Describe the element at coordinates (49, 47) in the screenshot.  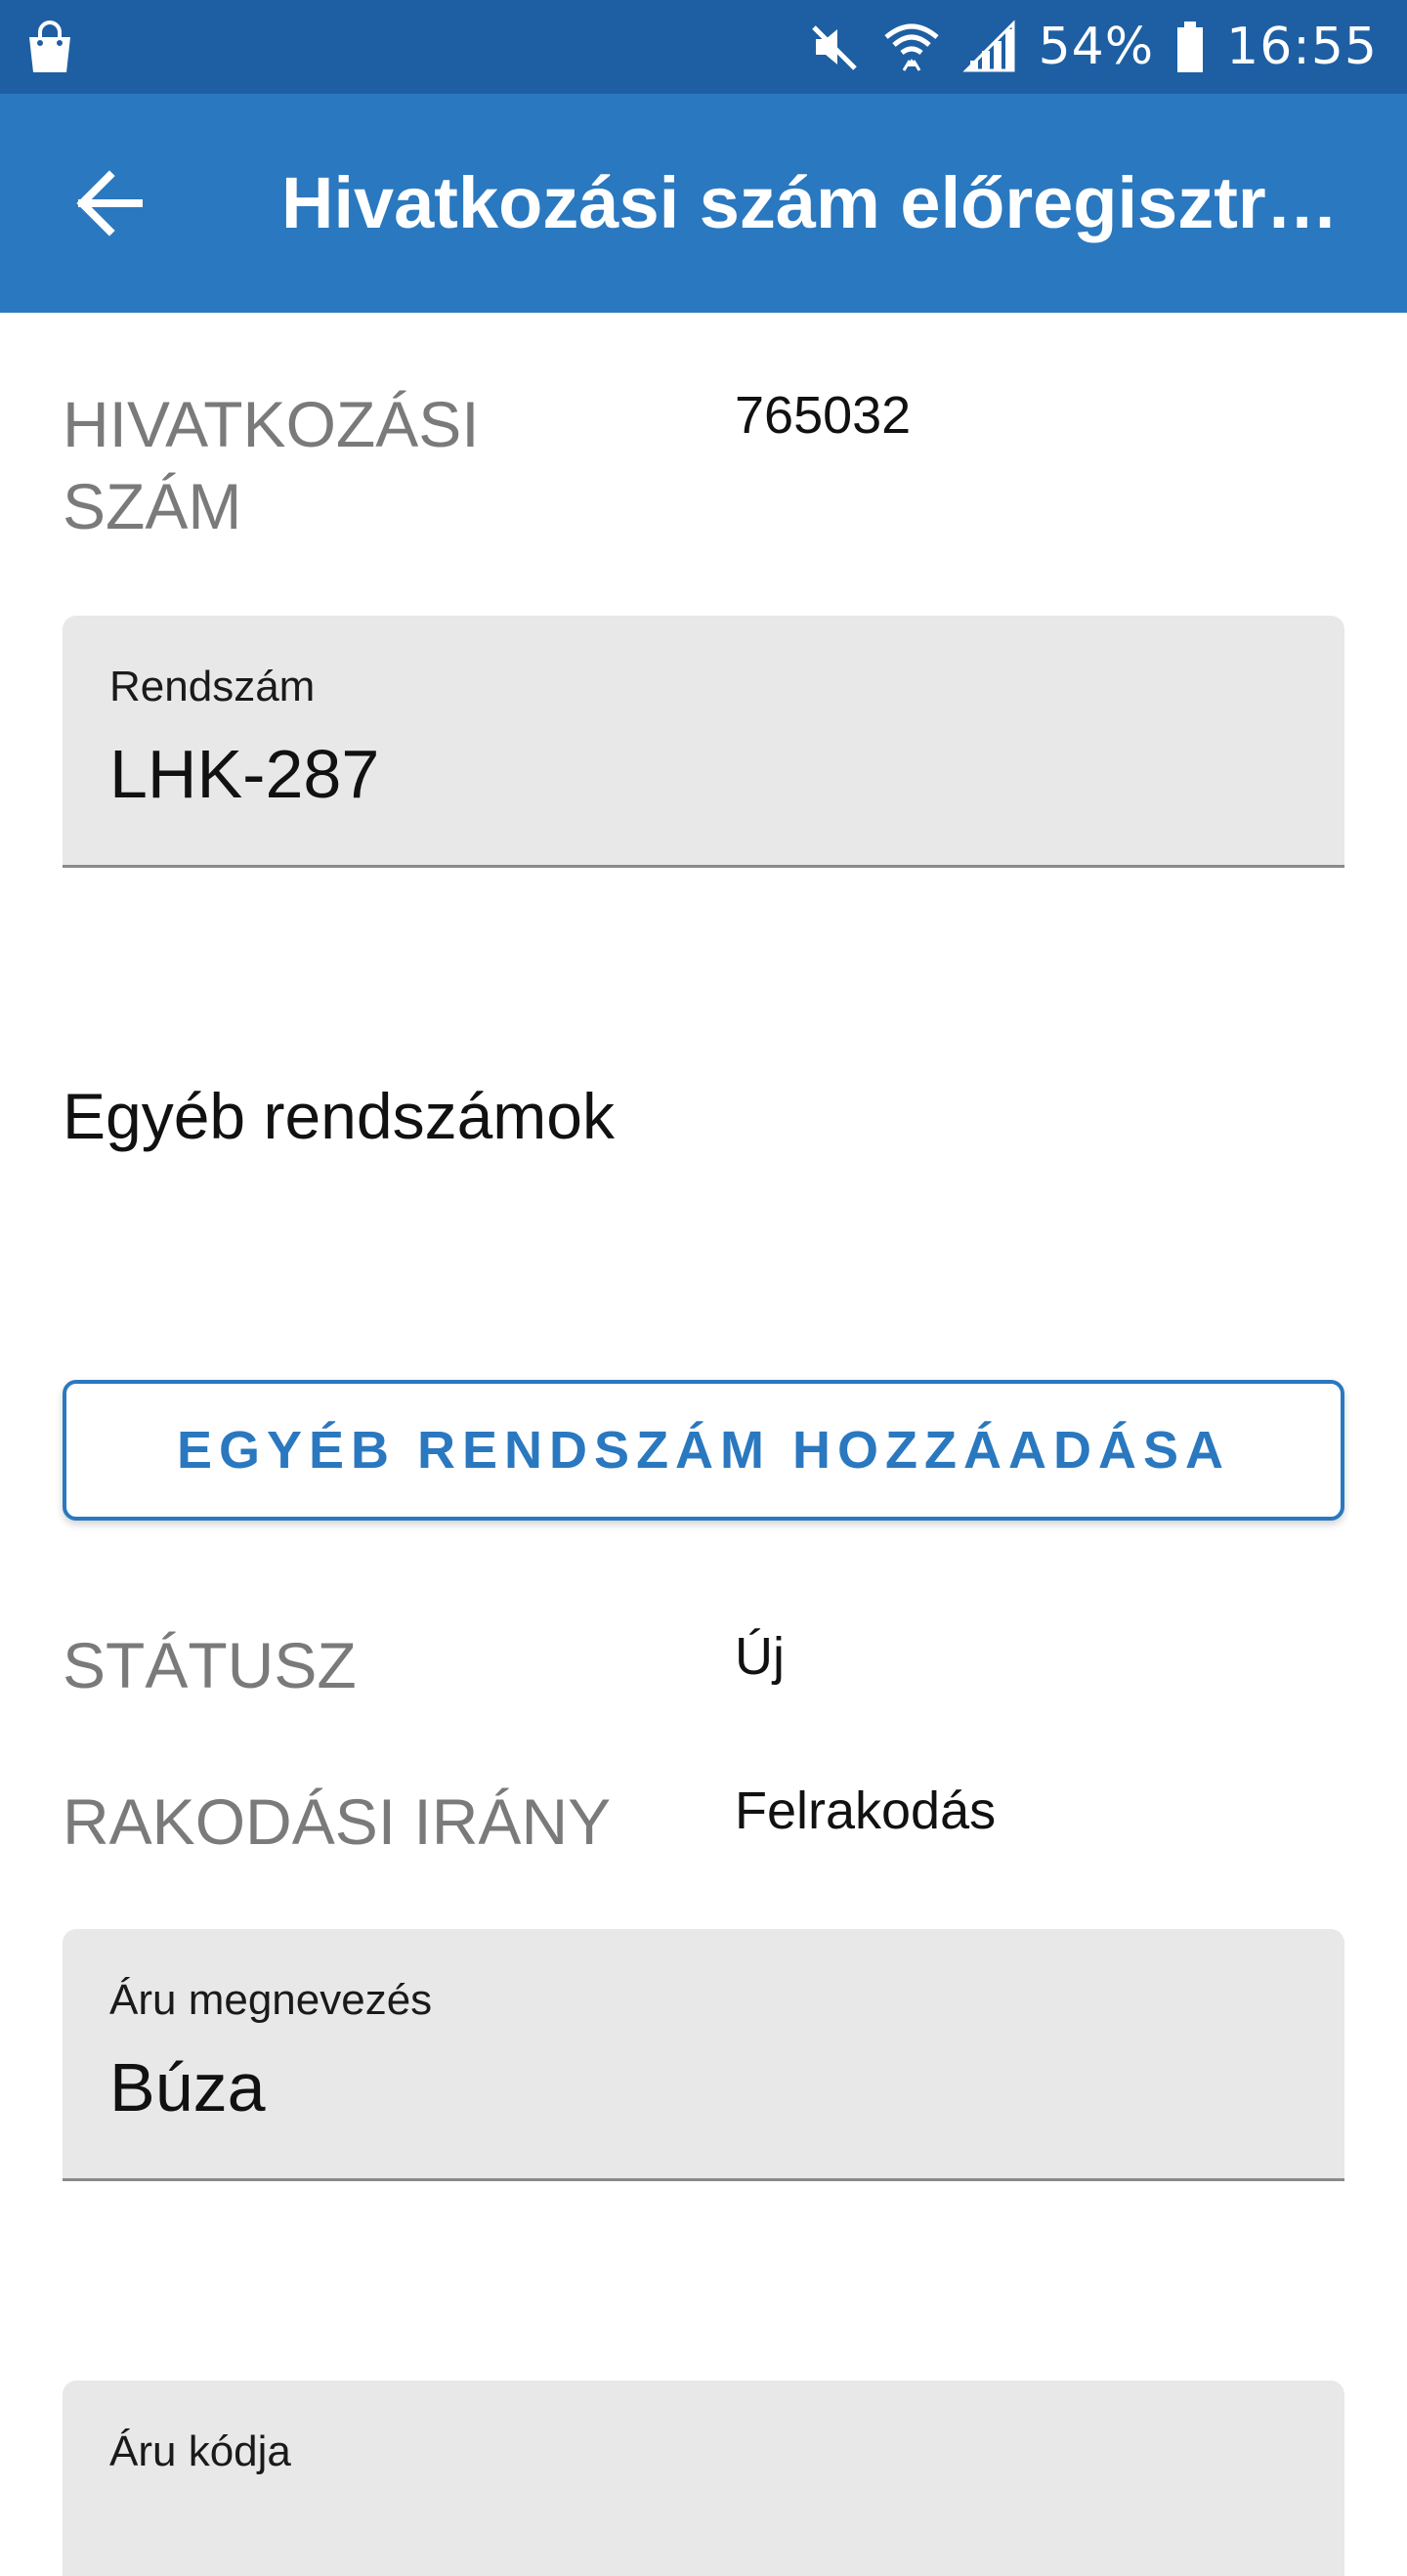
I see `shopping-bag-icon` at that location.